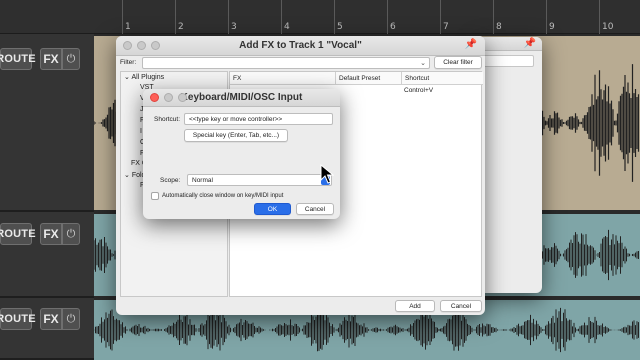 The width and height of the screenshot is (640, 360). Describe the element at coordinates (170, 180) in the screenshot. I see `scope-label: Scope:` at that location.